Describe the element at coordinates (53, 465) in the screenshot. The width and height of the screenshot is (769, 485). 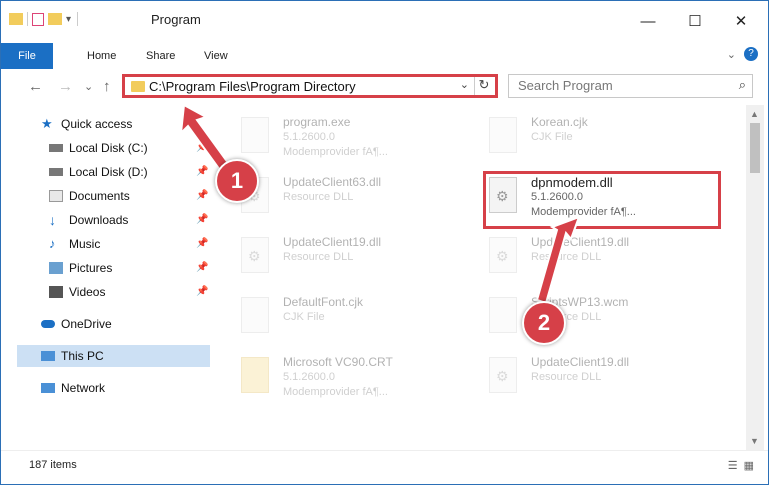
I see `item-count: 187 items` at that location.